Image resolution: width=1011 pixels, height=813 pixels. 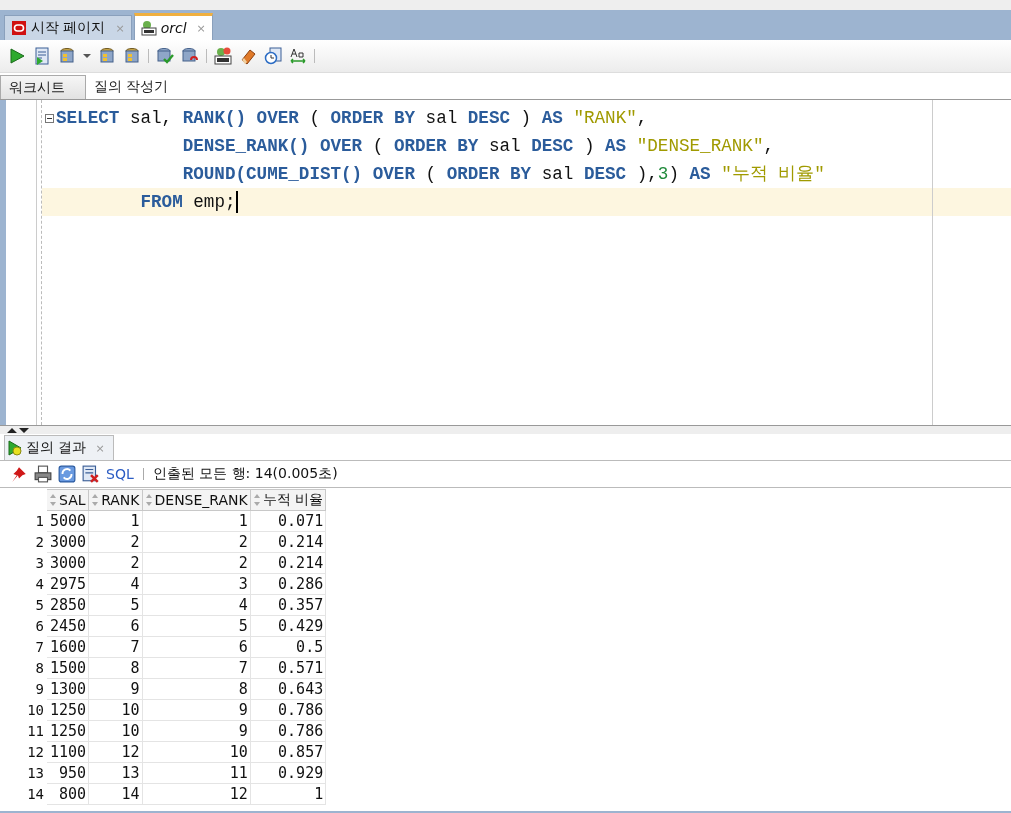 I want to click on table-cell: 5000, so click(x=67, y=521).